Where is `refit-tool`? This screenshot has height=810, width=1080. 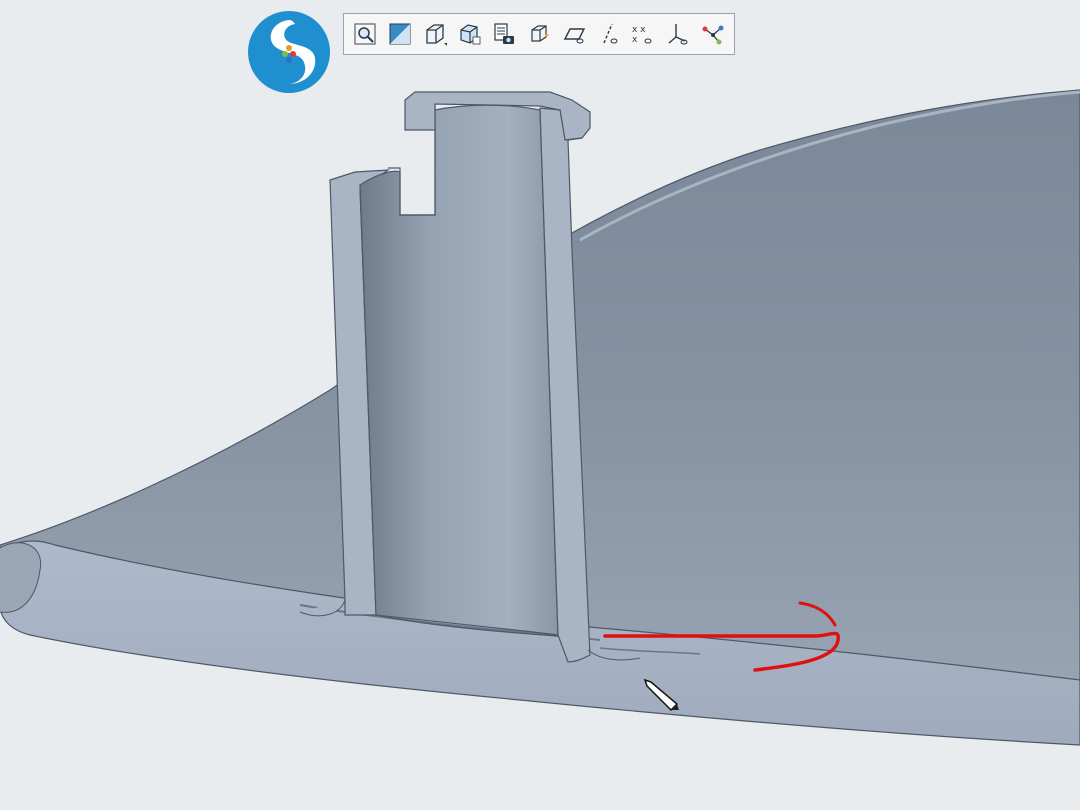 refit-tool is located at coordinates (400, 34).